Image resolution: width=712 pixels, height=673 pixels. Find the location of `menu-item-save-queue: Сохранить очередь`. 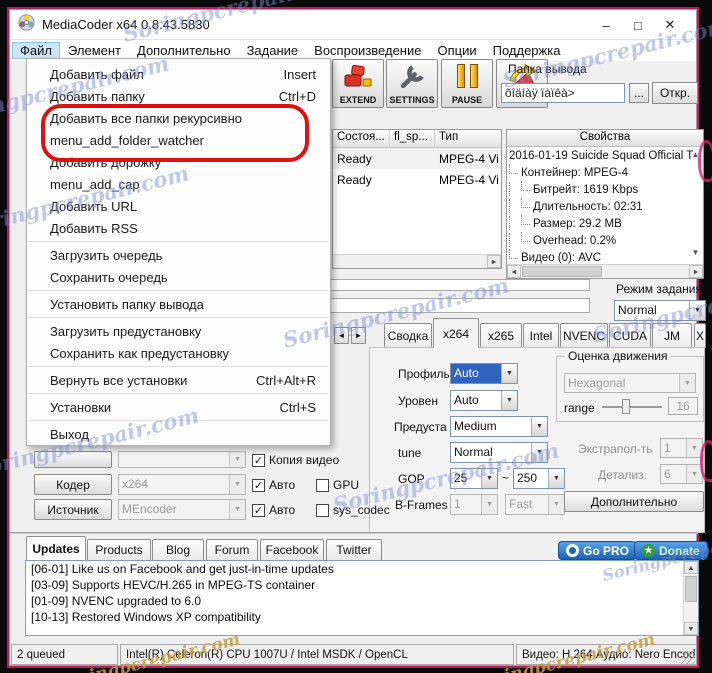

menu-item-save-queue: Сохранить очередь is located at coordinates (178, 277).